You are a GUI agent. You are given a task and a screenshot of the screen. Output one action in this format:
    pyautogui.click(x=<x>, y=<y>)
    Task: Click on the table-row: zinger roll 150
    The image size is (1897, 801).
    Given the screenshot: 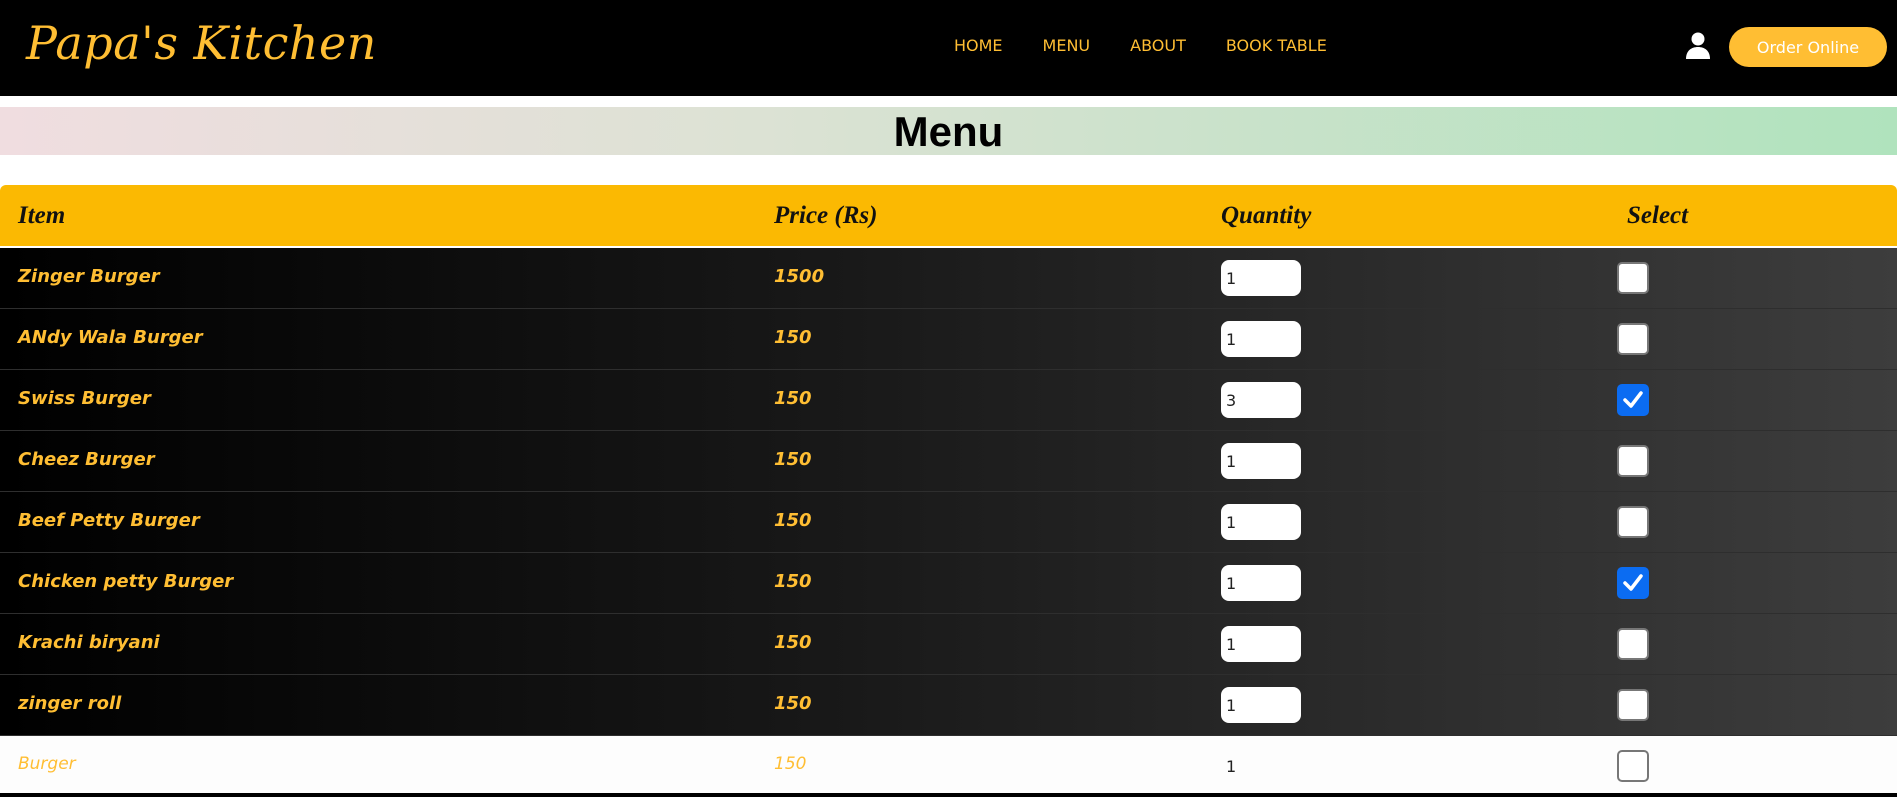 What is the action you would take?
    pyautogui.click(x=948, y=705)
    